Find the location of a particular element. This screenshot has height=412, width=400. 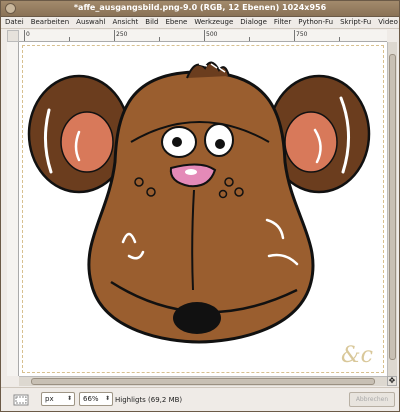

menu-skript-fu: Skript-Fu is located at coordinates (355, 21).